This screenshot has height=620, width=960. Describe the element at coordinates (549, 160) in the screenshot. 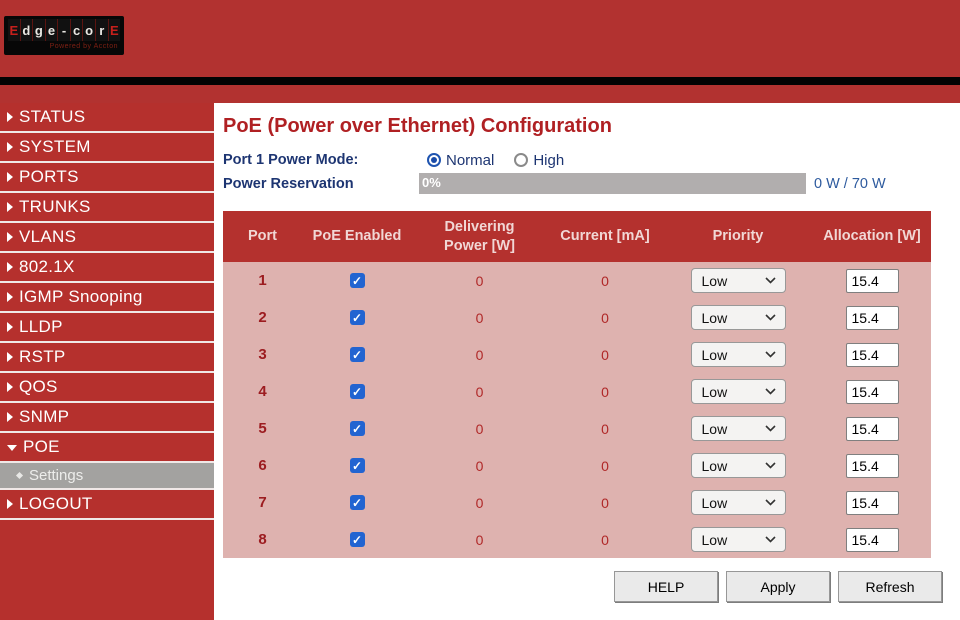

I see `radio-high-label: High` at that location.